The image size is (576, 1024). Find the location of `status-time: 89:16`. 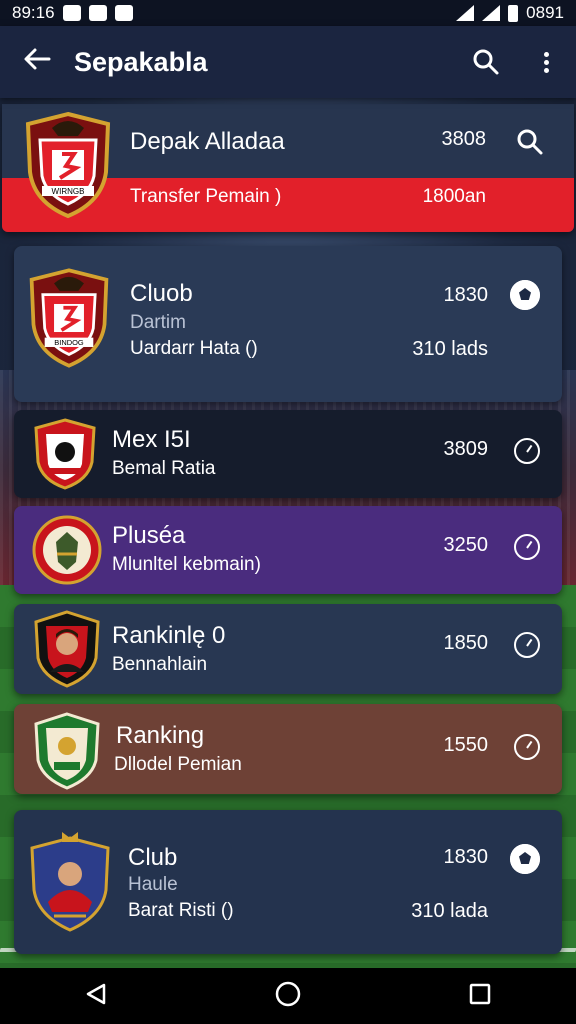

status-time: 89:16 is located at coordinates (33, 12).